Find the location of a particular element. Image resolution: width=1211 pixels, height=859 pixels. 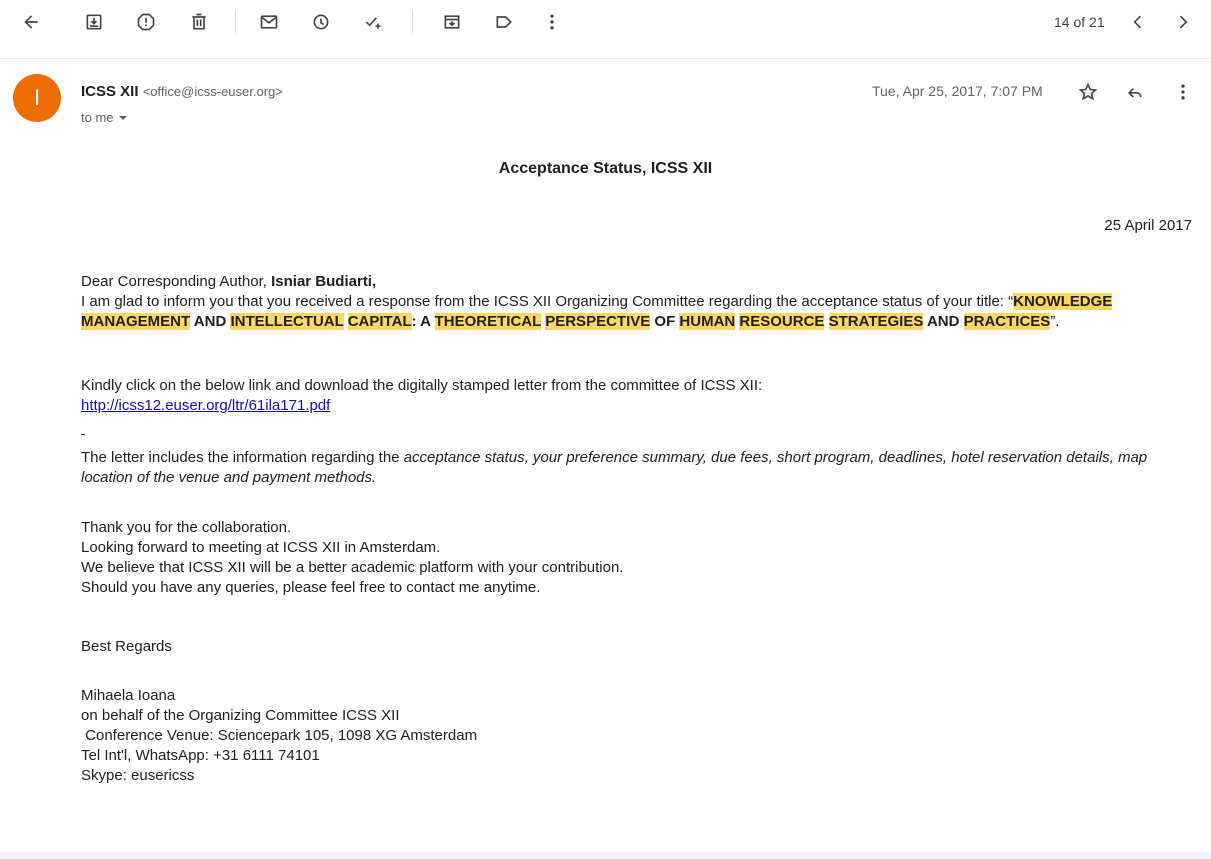

underscore-mark is located at coordinates (83, 432).